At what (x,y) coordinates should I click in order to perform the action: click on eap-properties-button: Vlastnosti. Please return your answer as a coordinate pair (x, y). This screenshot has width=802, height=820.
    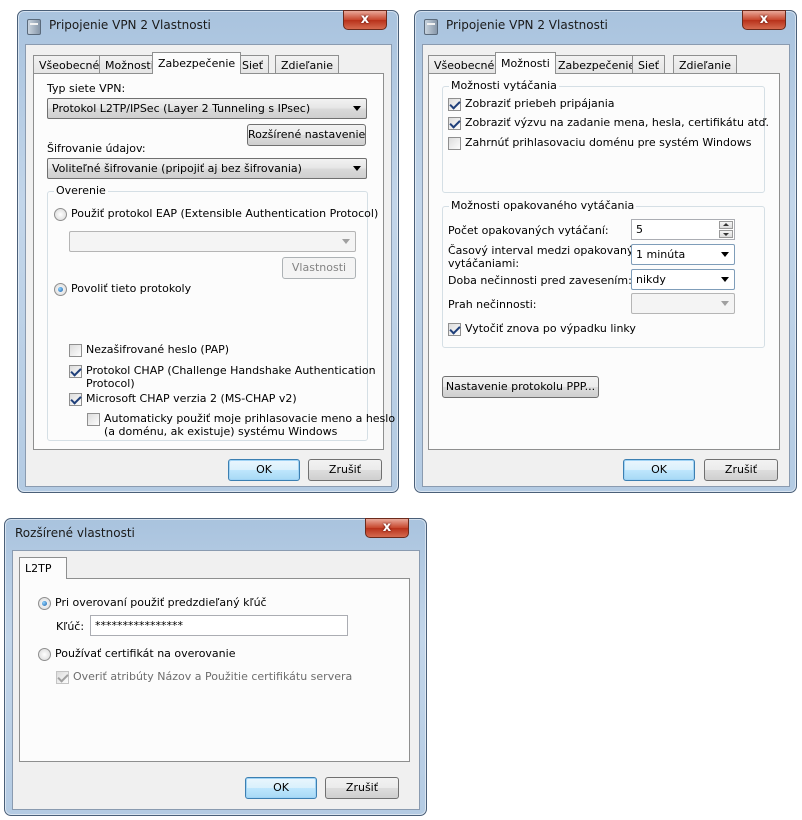
    Looking at the image, I should click on (319, 268).